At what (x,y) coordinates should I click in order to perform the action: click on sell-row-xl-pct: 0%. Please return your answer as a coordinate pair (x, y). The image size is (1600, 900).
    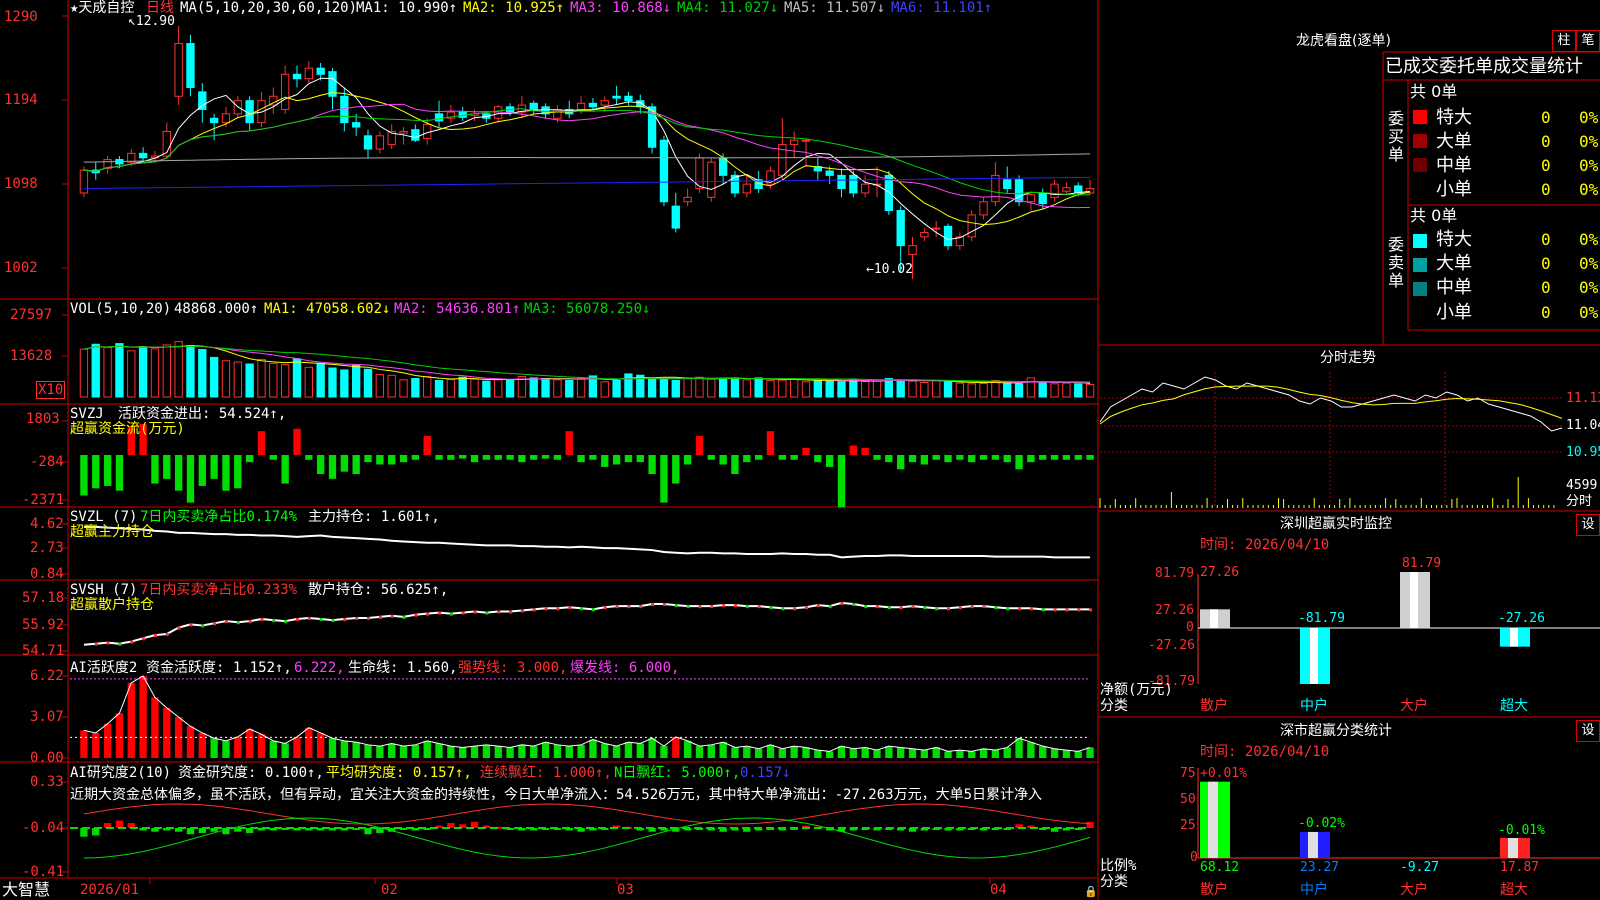
    Looking at the image, I should click on (1589, 239).